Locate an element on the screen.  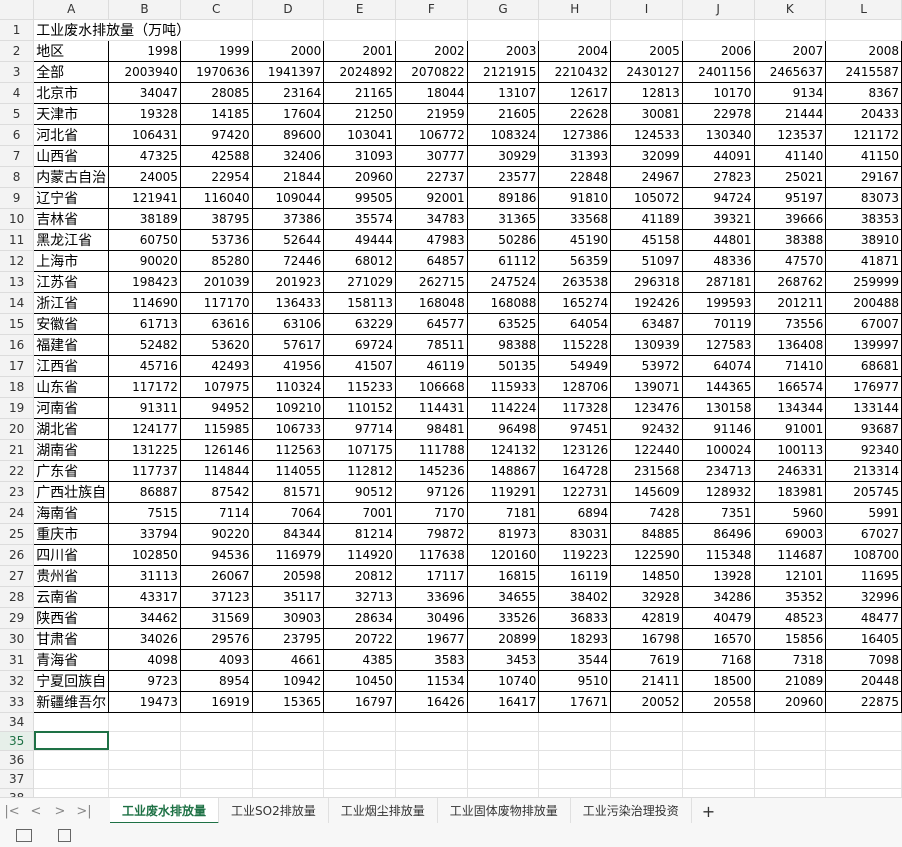
value-cell: 16798 is located at coordinates (646, 639).